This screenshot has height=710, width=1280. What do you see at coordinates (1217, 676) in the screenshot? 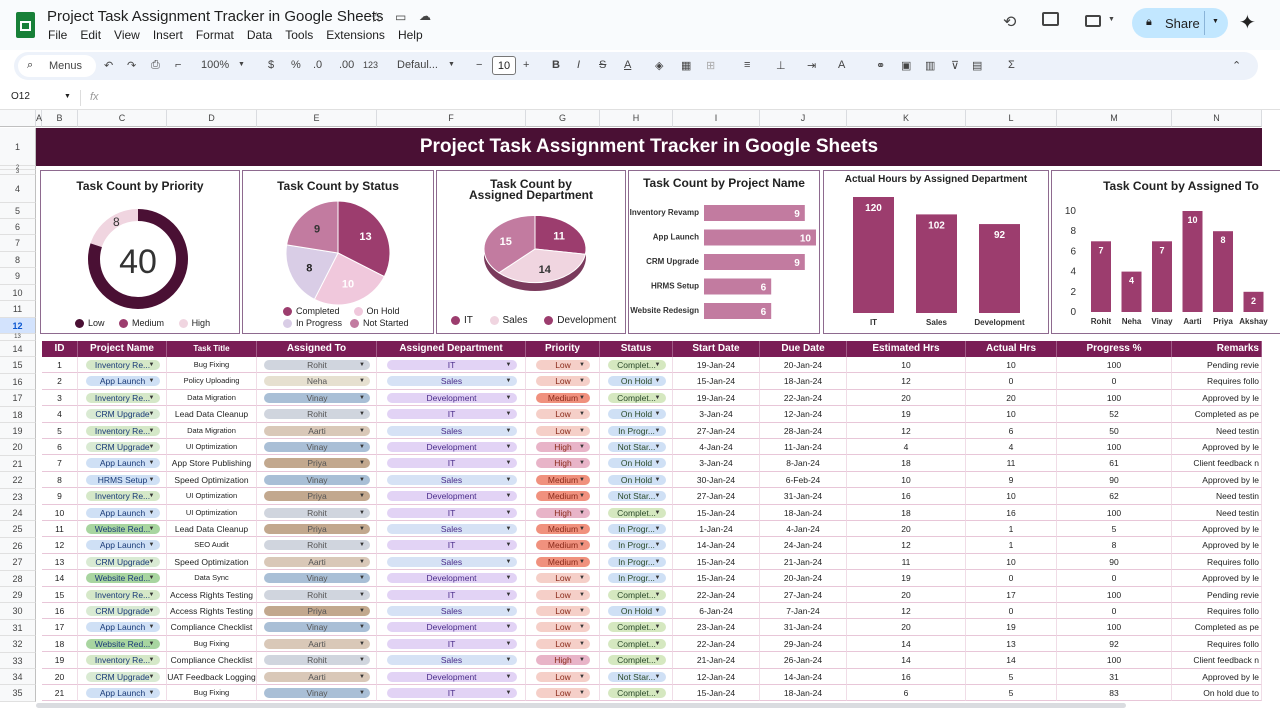
I see `table-cell: Approved by le` at bounding box center [1217, 676].